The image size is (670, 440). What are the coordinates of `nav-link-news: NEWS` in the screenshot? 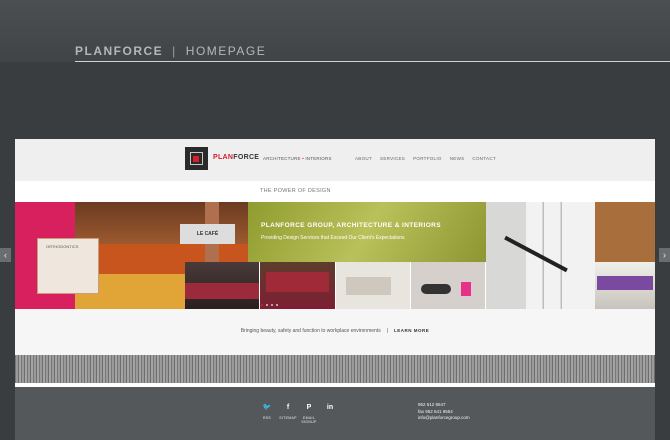 It's located at (457, 158).